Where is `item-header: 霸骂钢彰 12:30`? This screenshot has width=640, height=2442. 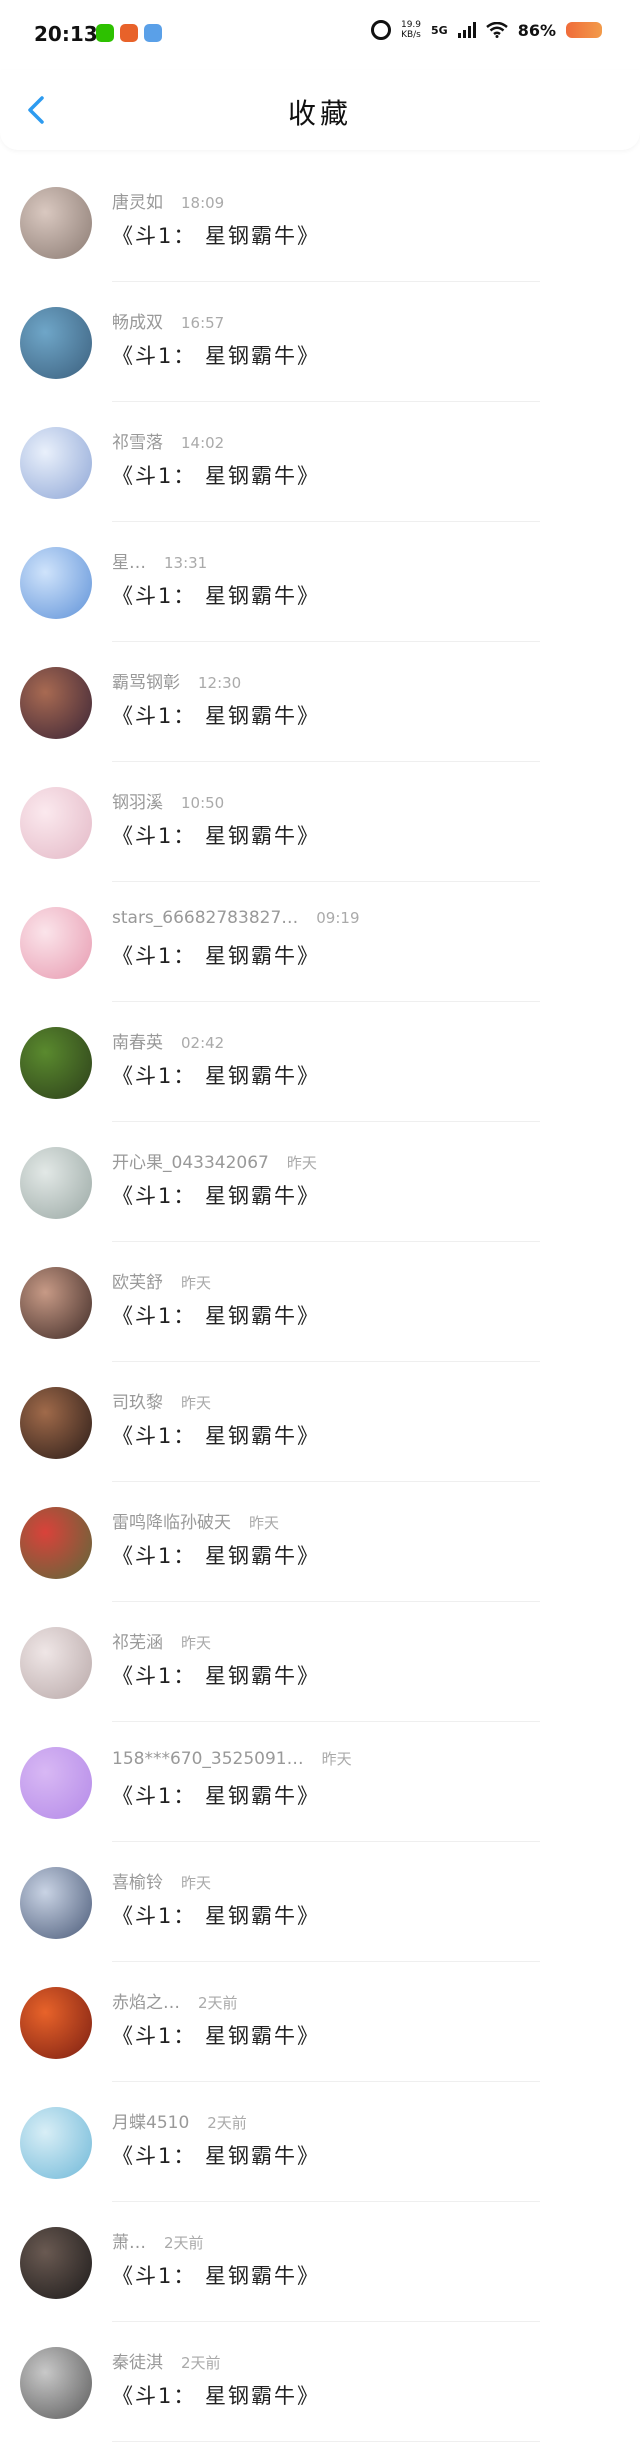 item-header: 霸骂钢彰 12:30 is located at coordinates (176, 680).